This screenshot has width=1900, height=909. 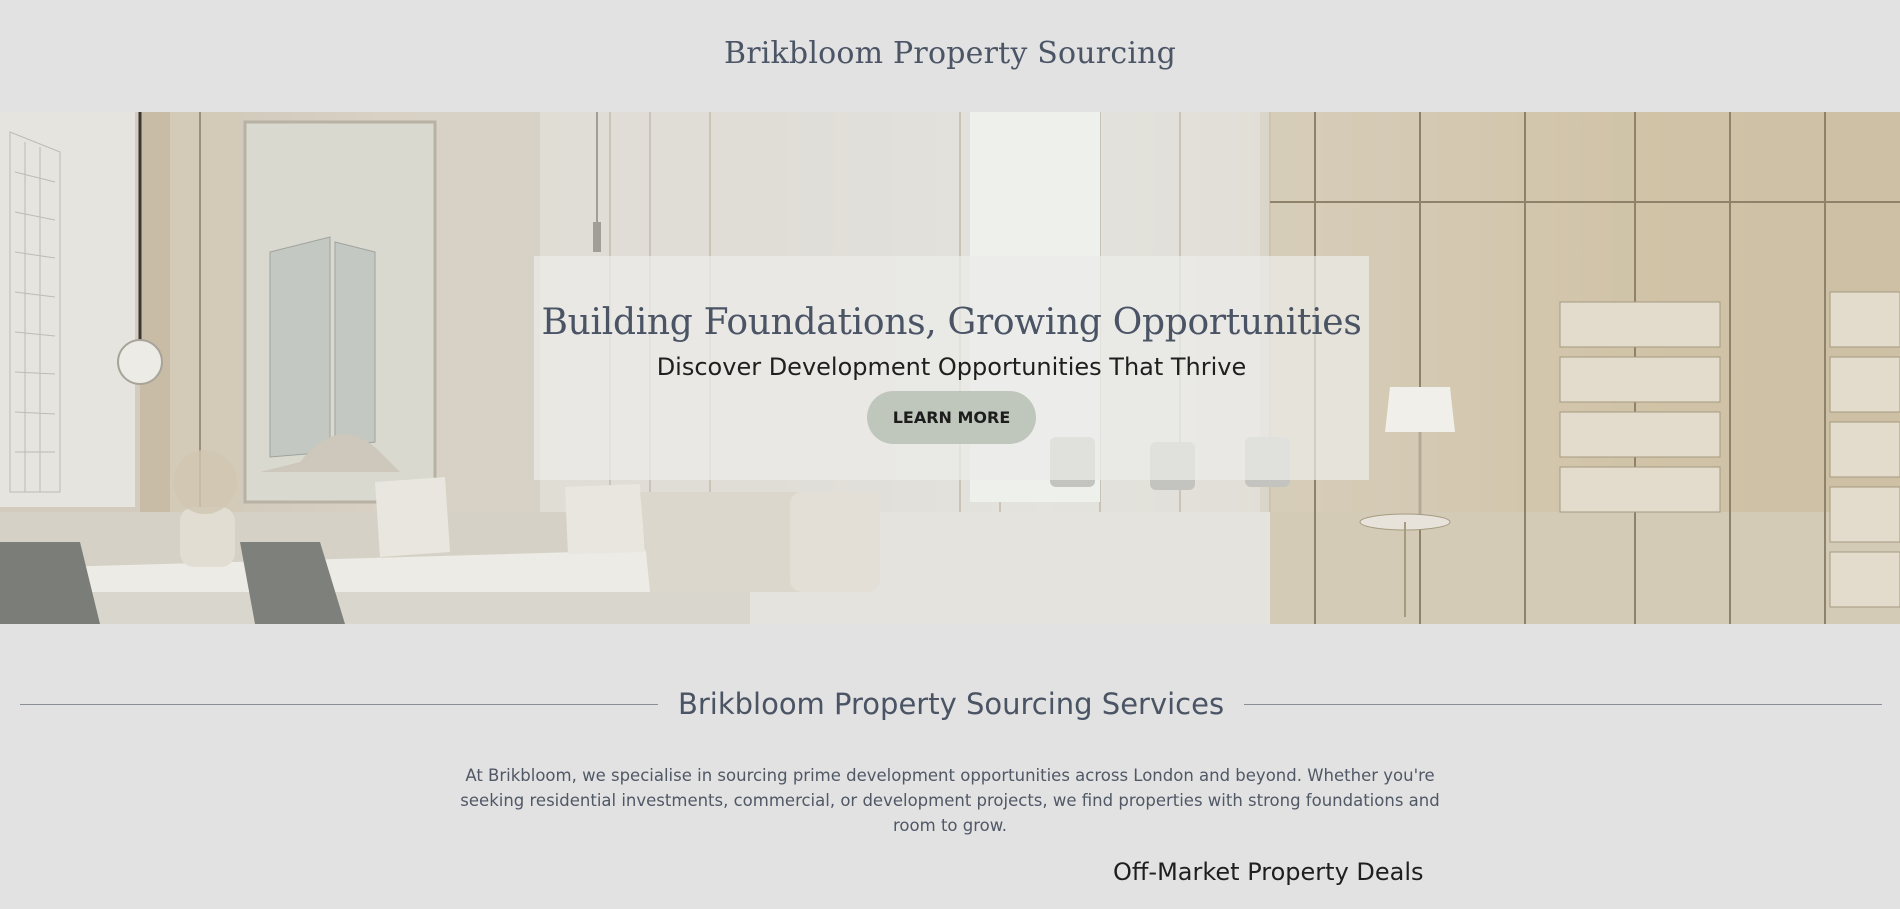 I want to click on services-heading-row: Brikbloom Property Sourcing Services, so click(x=951, y=704).